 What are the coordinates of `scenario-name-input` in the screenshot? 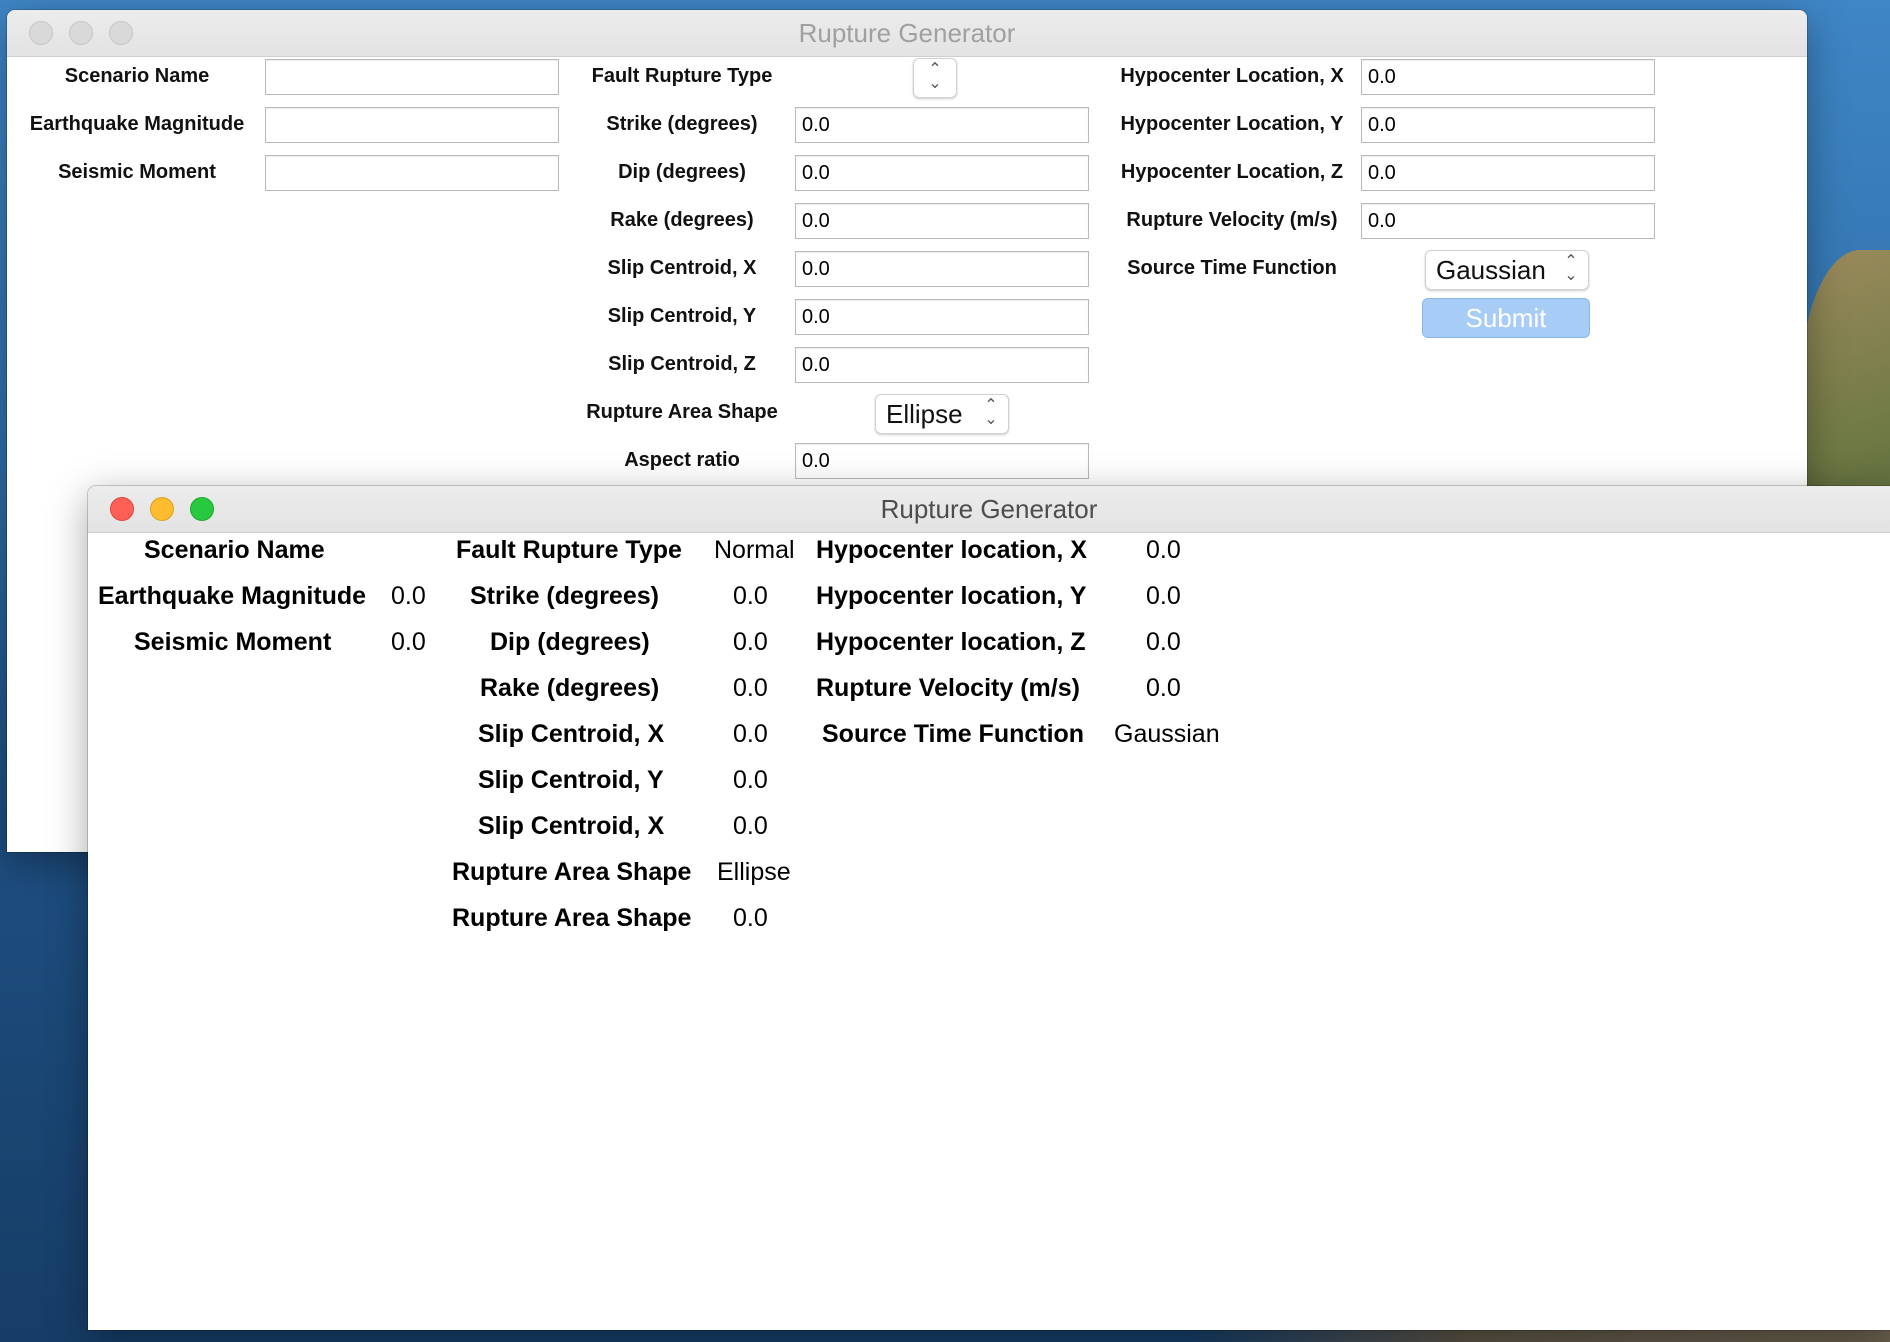 It's located at (412, 77).